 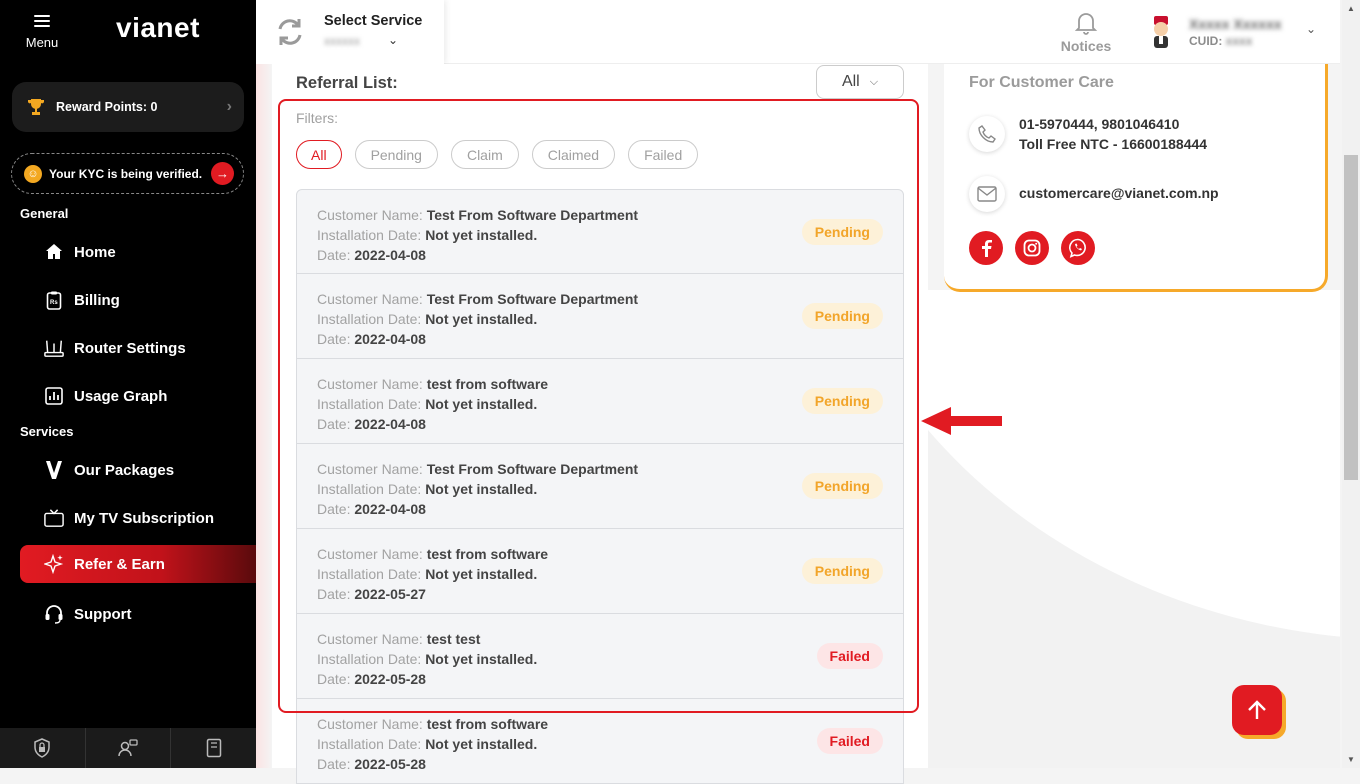 I want to click on scrollbar-thumb, so click(x=1351, y=317).